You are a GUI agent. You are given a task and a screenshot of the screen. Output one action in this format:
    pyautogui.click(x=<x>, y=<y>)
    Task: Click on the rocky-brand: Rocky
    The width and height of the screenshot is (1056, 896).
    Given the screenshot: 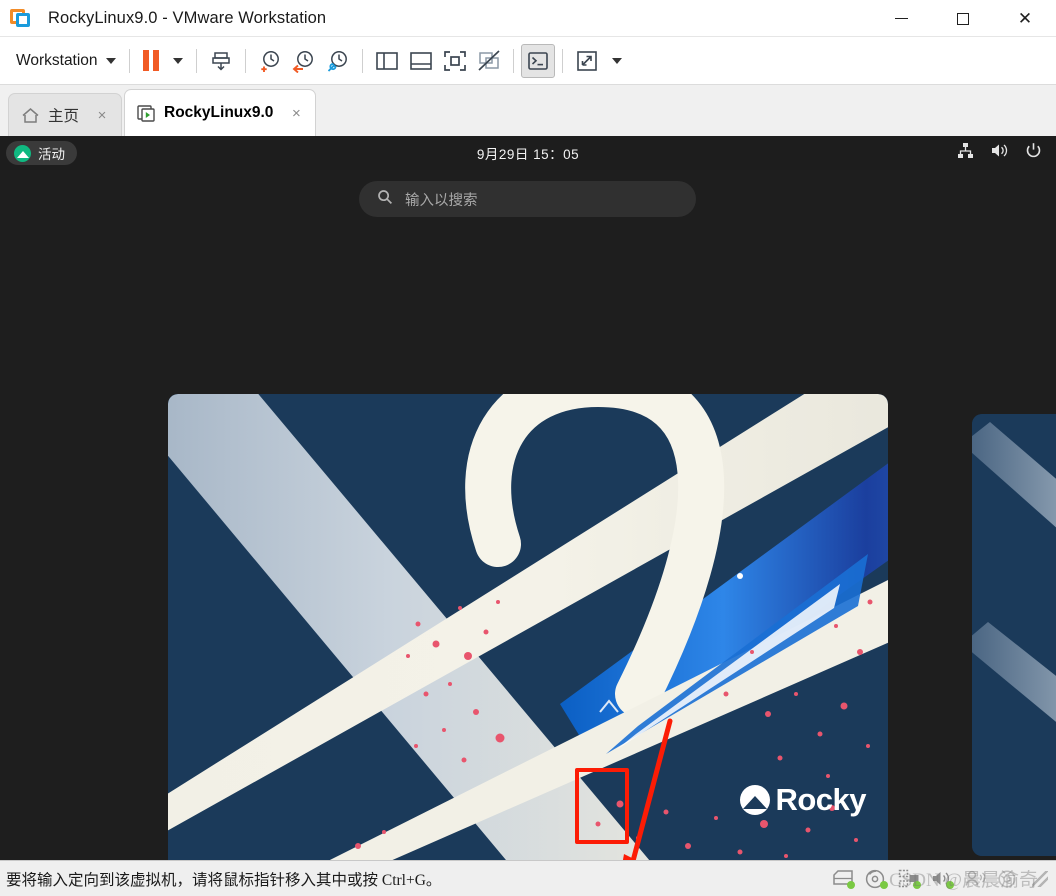 What is the action you would take?
    pyautogui.click(x=803, y=800)
    